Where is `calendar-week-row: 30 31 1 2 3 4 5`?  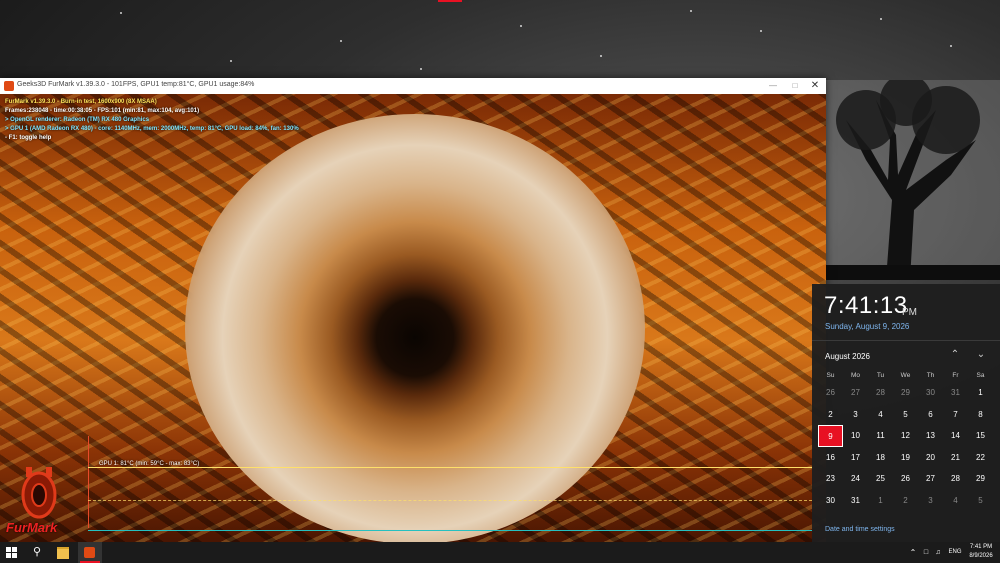
calendar-week-row: 30 31 1 2 3 4 5 is located at coordinates (905, 501).